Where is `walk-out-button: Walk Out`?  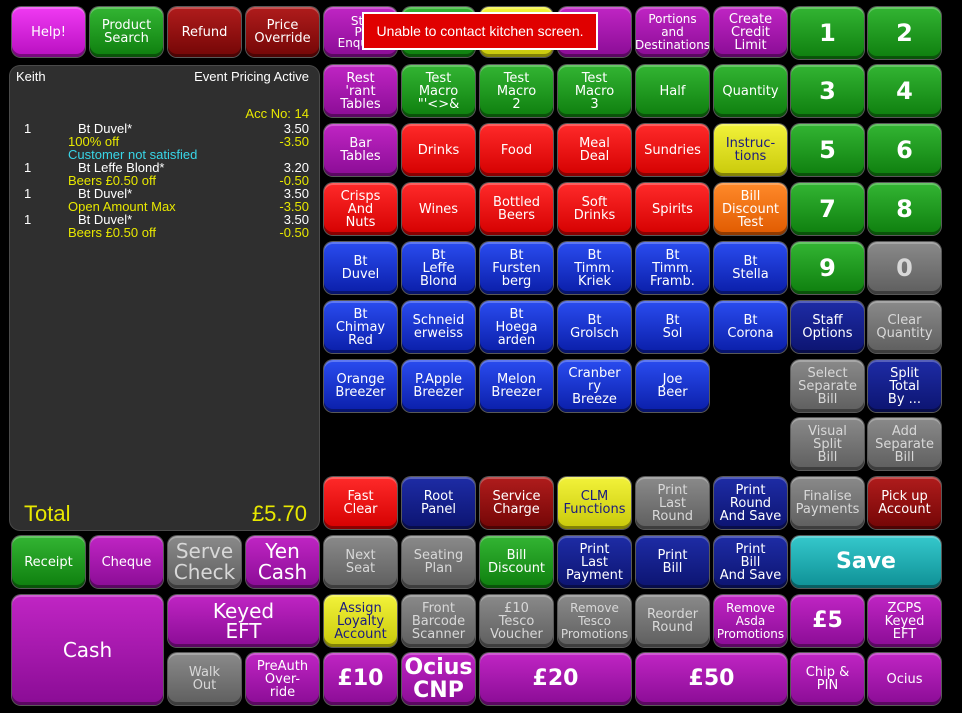
walk-out-button: Walk Out is located at coordinates (204, 679).